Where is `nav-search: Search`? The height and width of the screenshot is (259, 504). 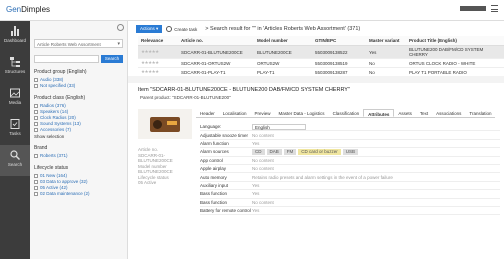
nav-search: Search is located at coordinates (15, 160).